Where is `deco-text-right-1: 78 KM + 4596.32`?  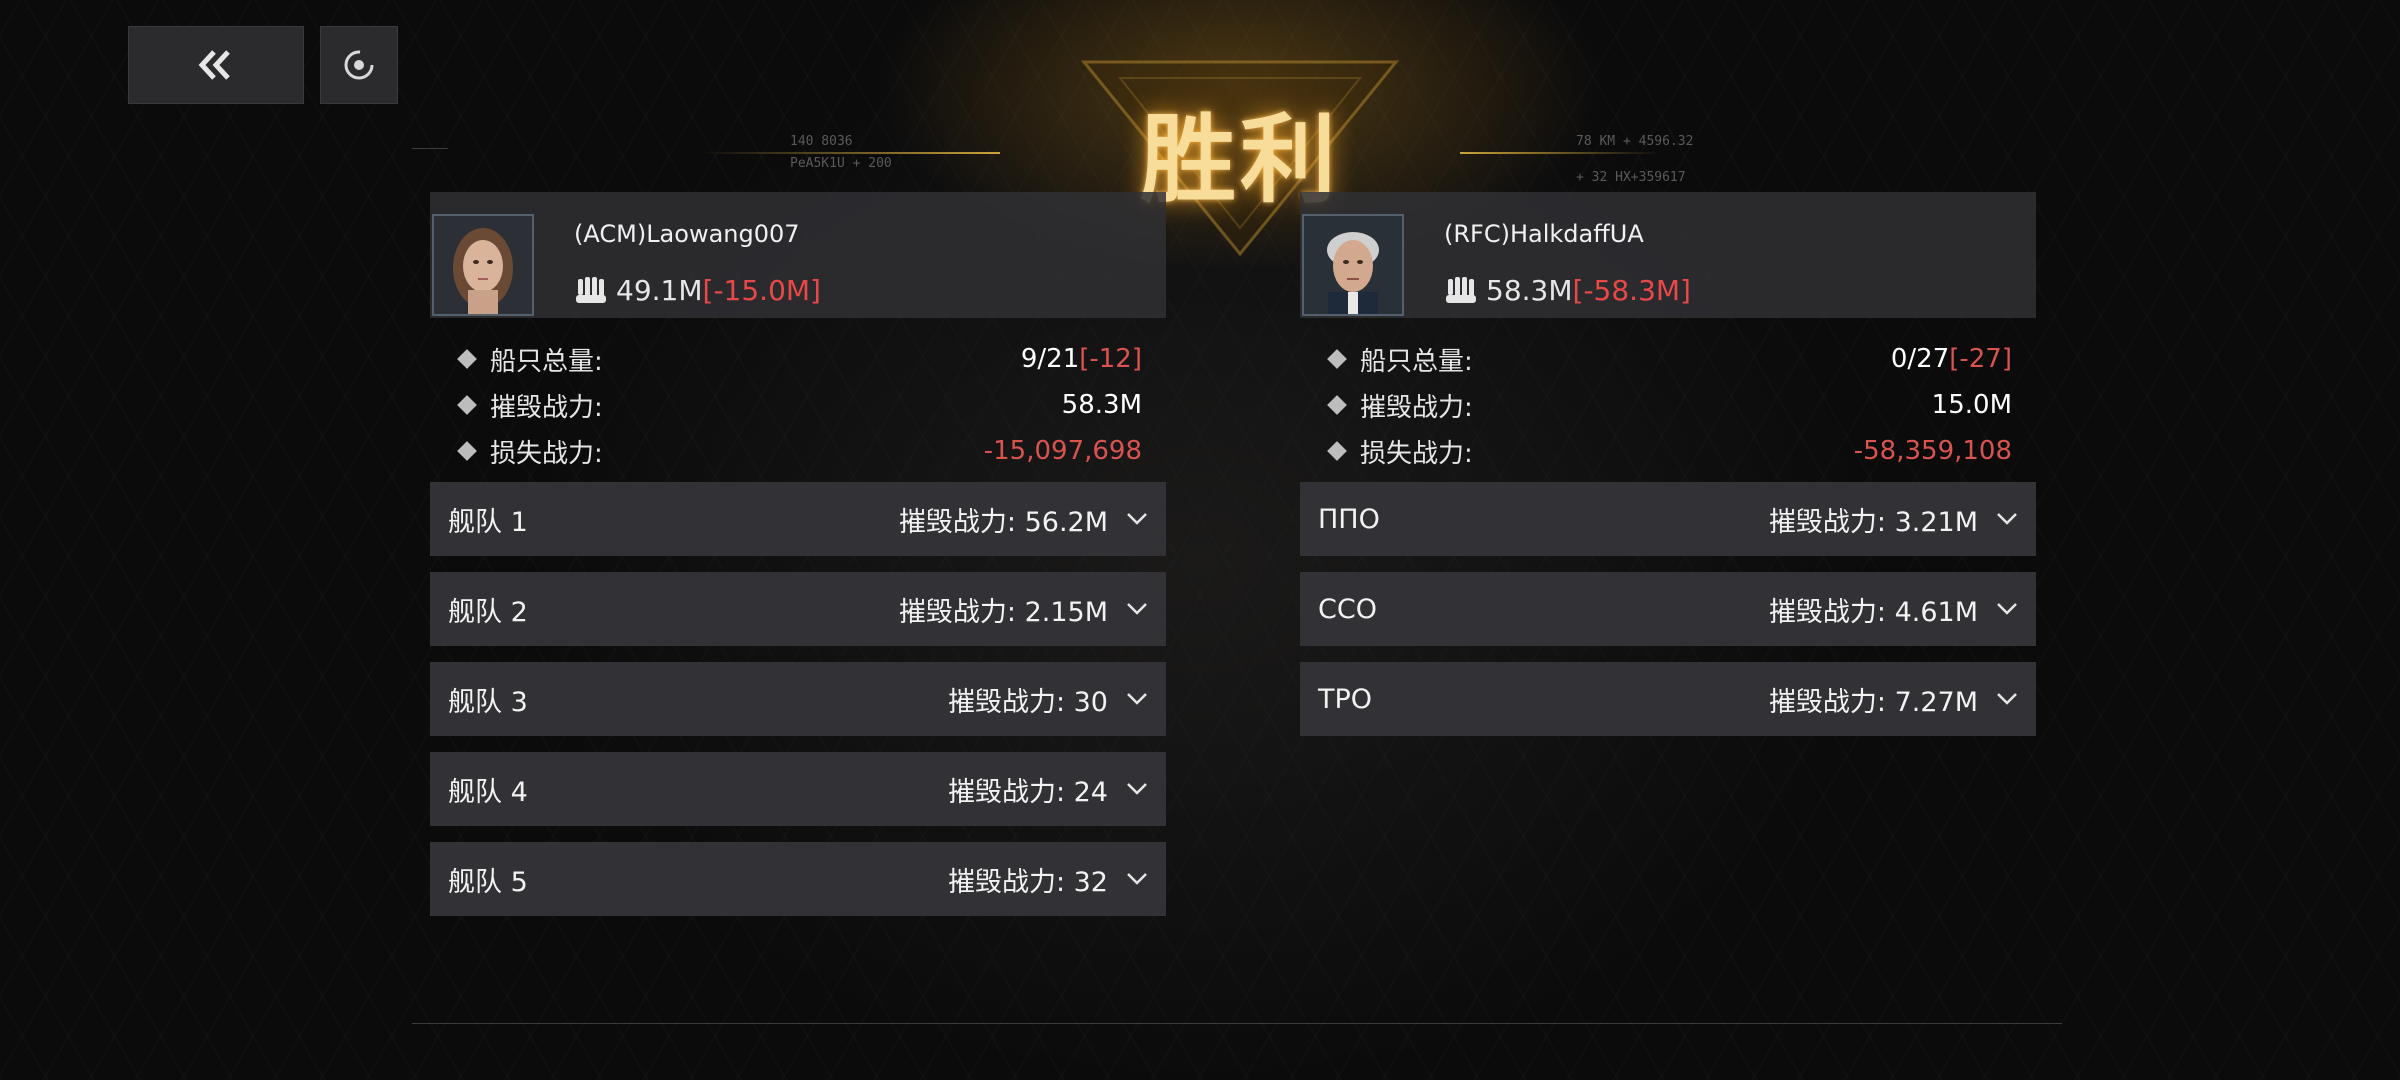 deco-text-right-1: 78 KM + 4596.32 is located at coordinates (1635, 141).